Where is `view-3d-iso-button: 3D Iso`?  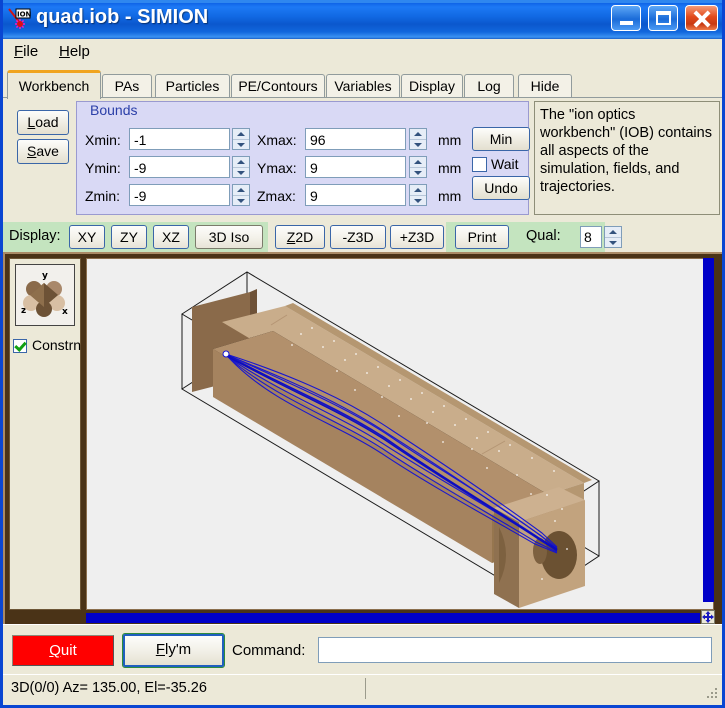
view-3d-iso-button: 3D Iso is located at coordinates (229, 237).